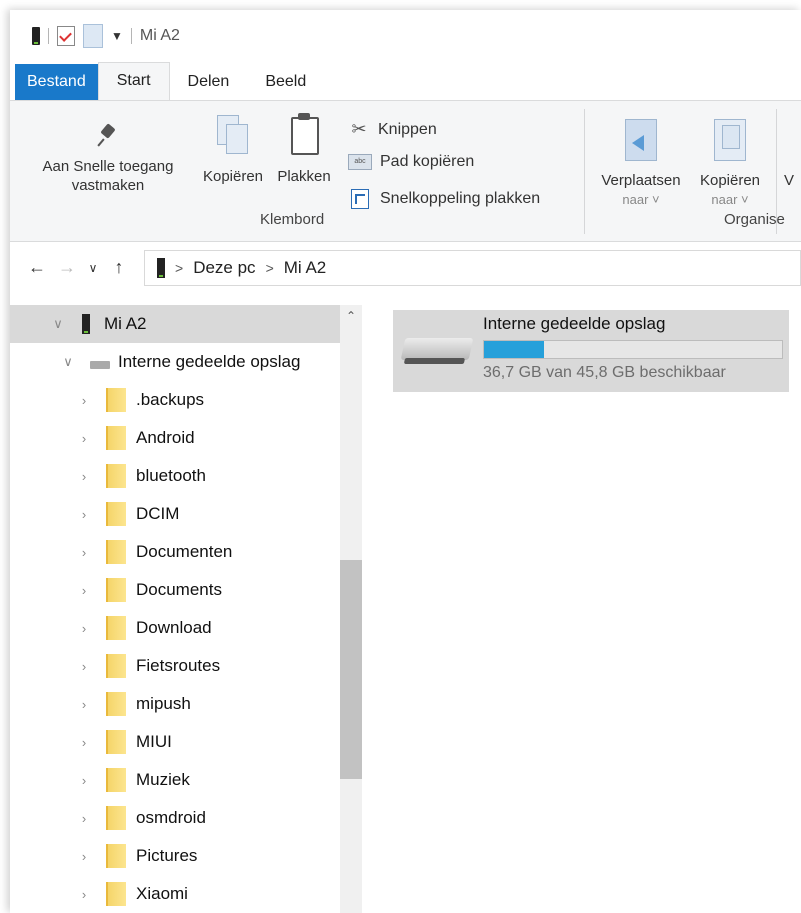 This screenshot has height=913, width=801. What do you see at coordinates (175, 438) in the screenshot?
I see `nav-item-folder: › Android` at bounding box center [175, 438].